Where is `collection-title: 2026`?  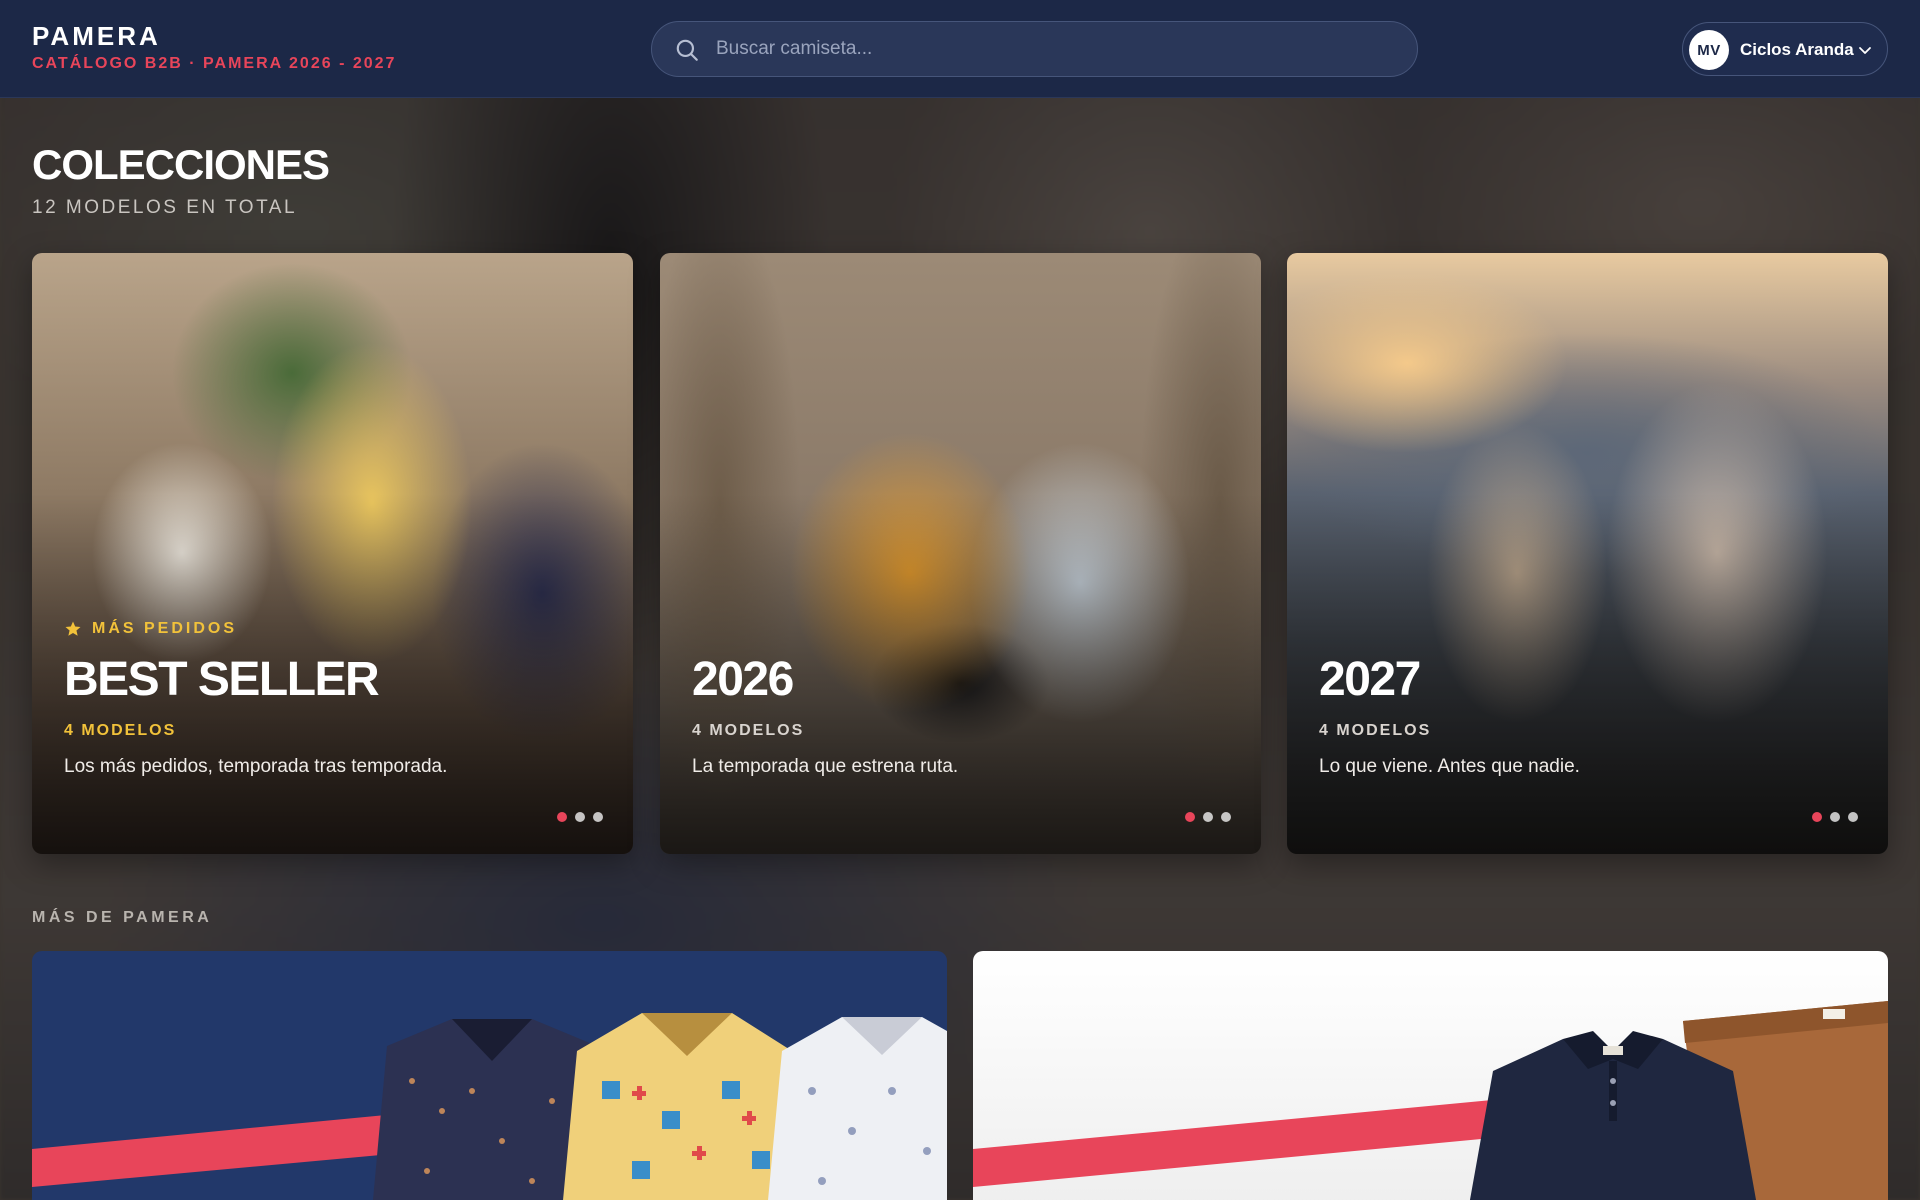 collection-title: 2026 is located at coordinates (743, 679).